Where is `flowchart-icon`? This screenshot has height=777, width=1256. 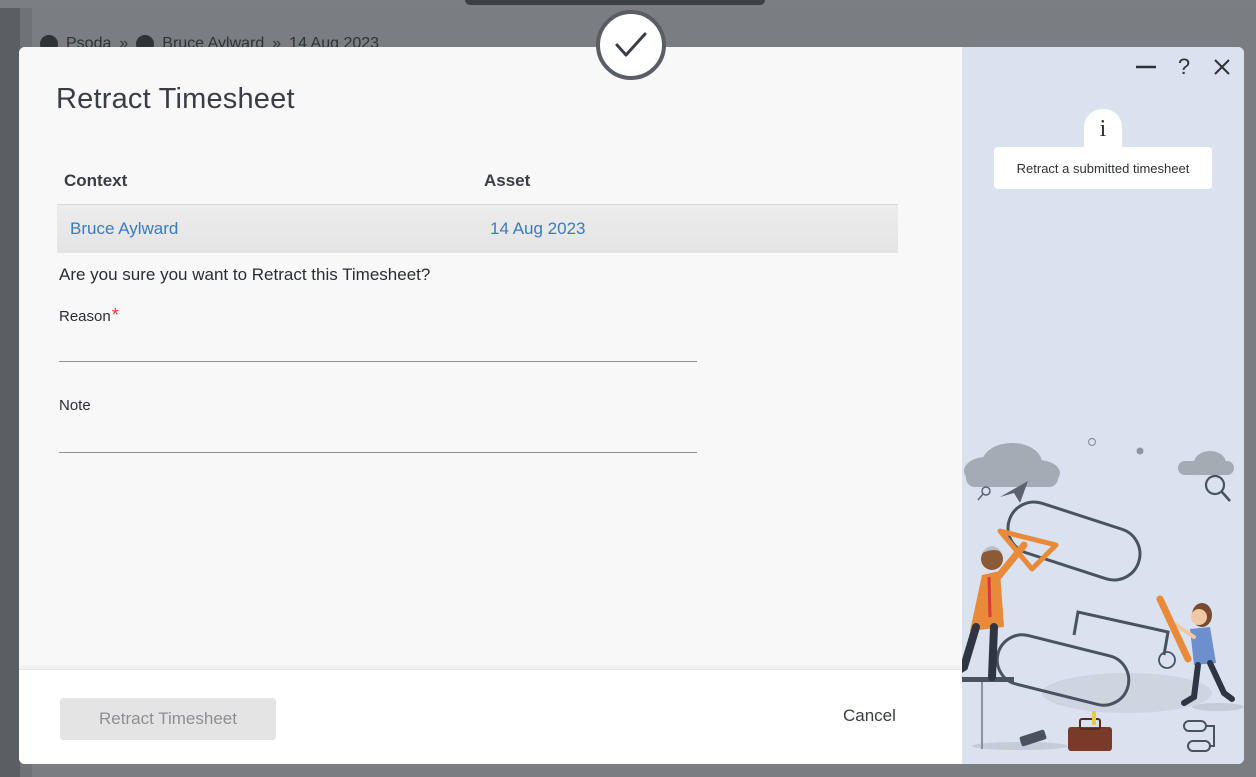 flowchart-icon is located at coordinates (1199, 736).